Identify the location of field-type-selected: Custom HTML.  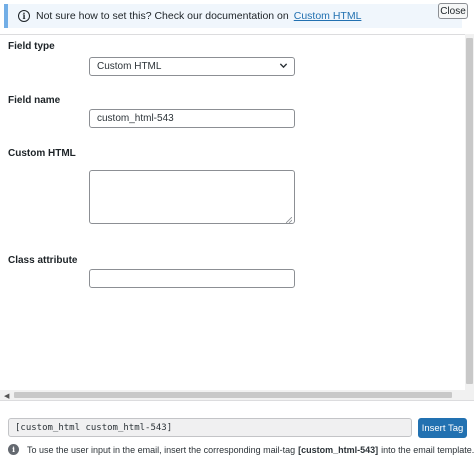
(129, 66).